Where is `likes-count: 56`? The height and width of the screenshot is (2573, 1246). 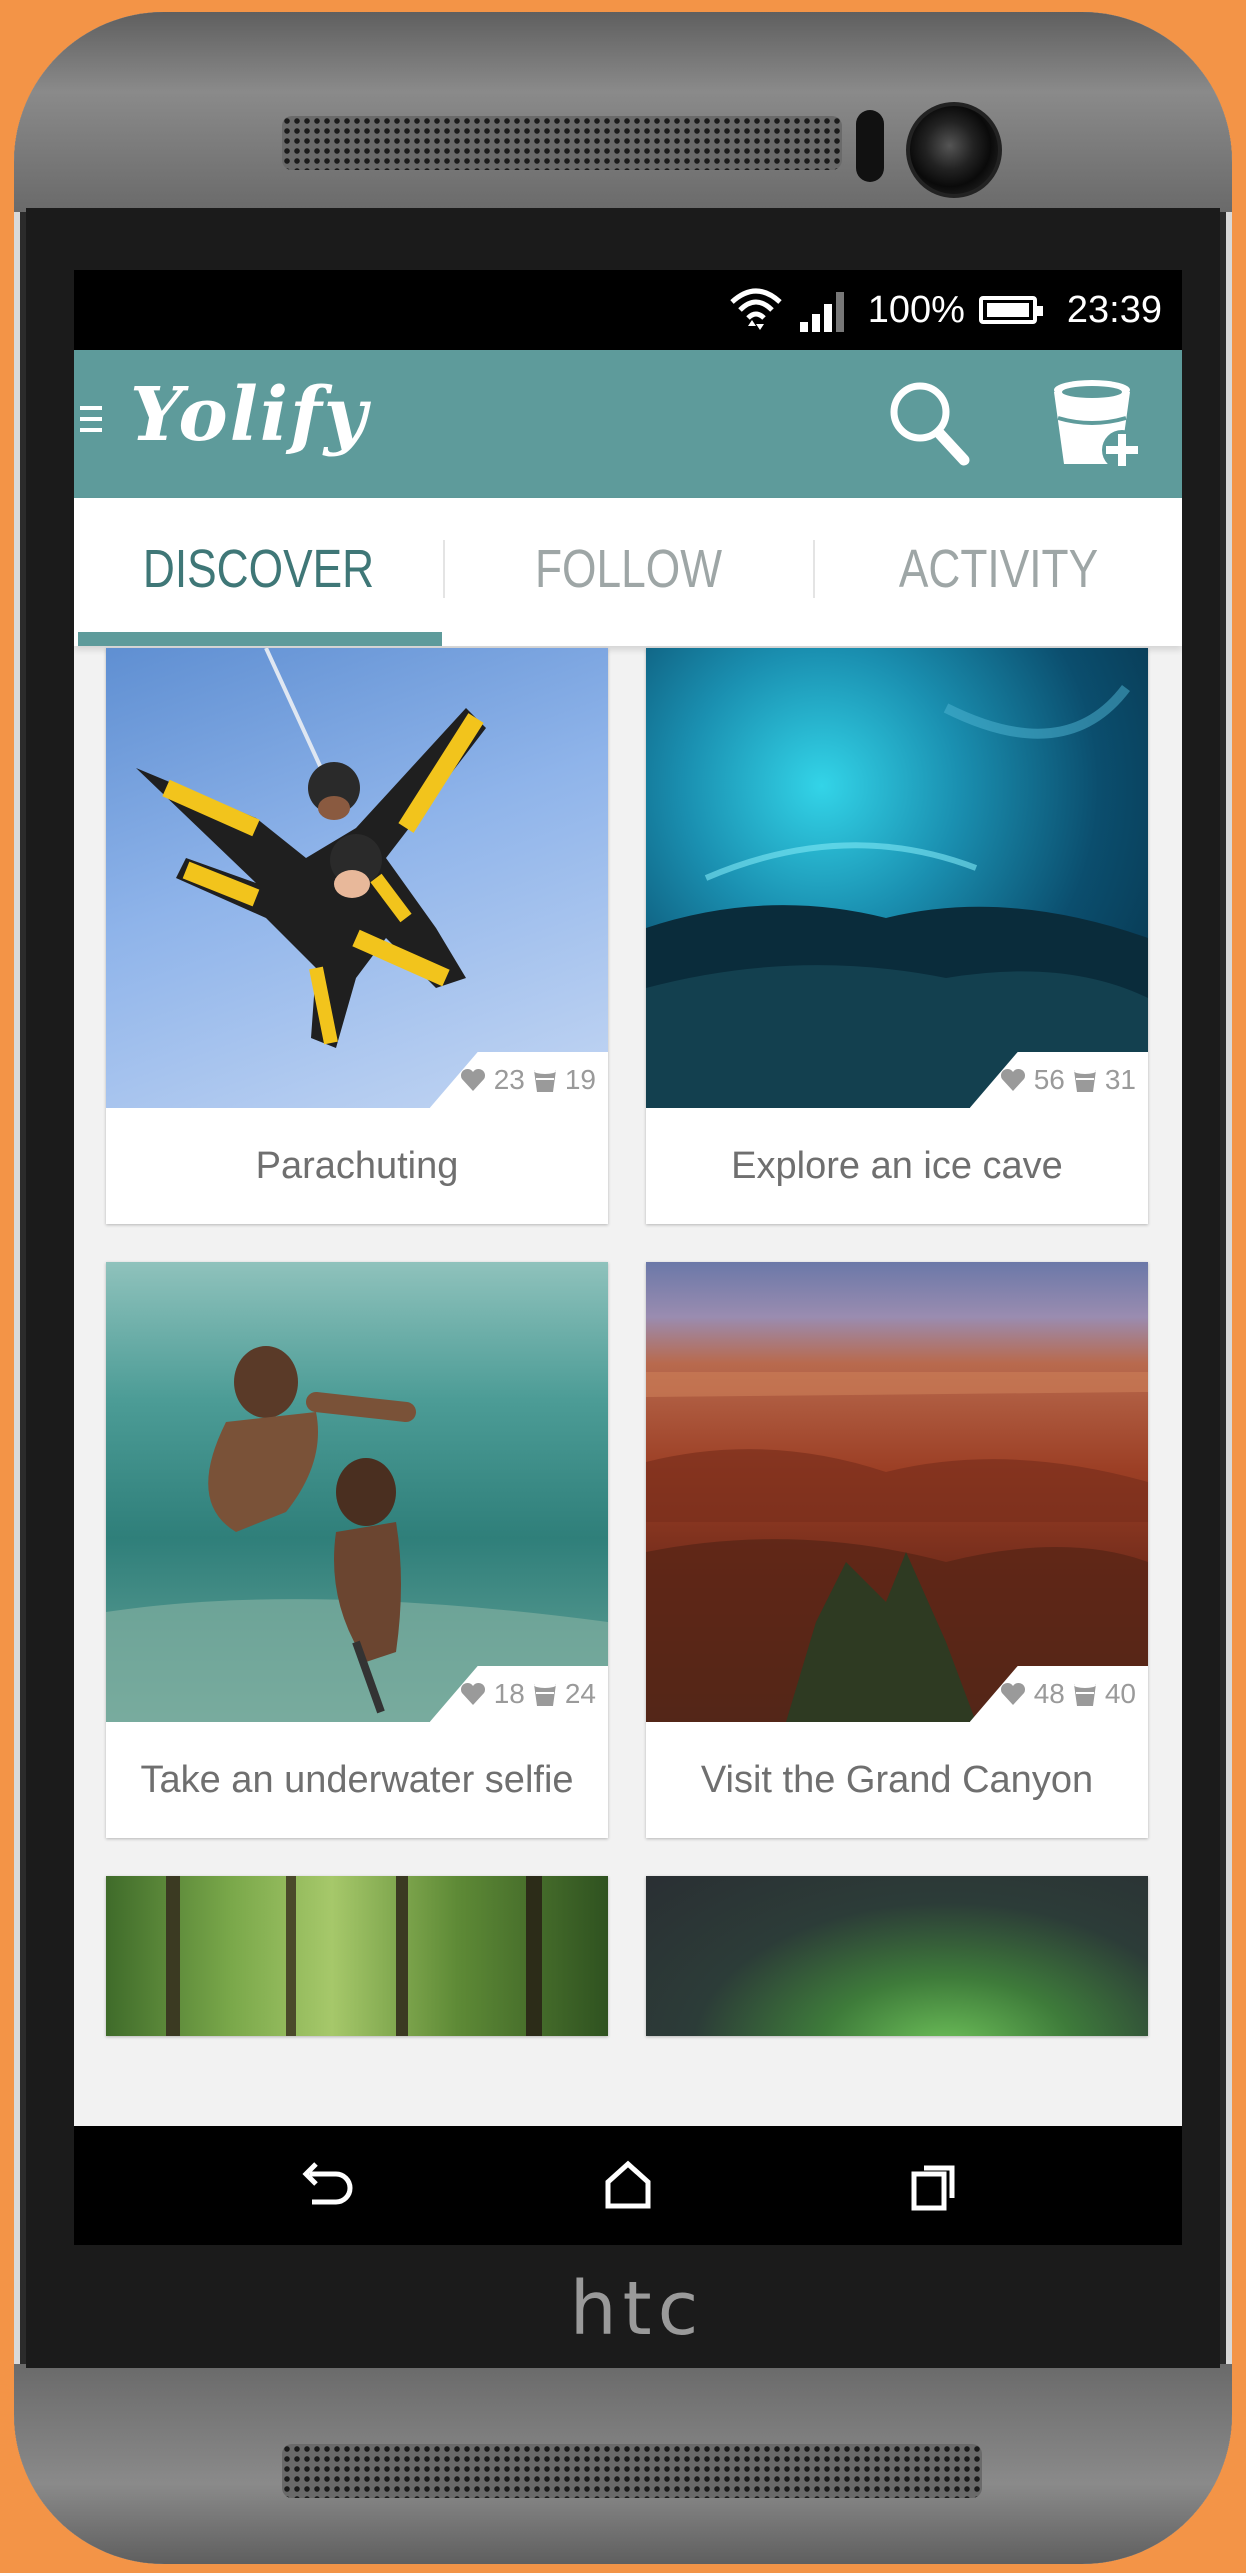
likes-count: 56 is located at coordinates (1049, 1079).